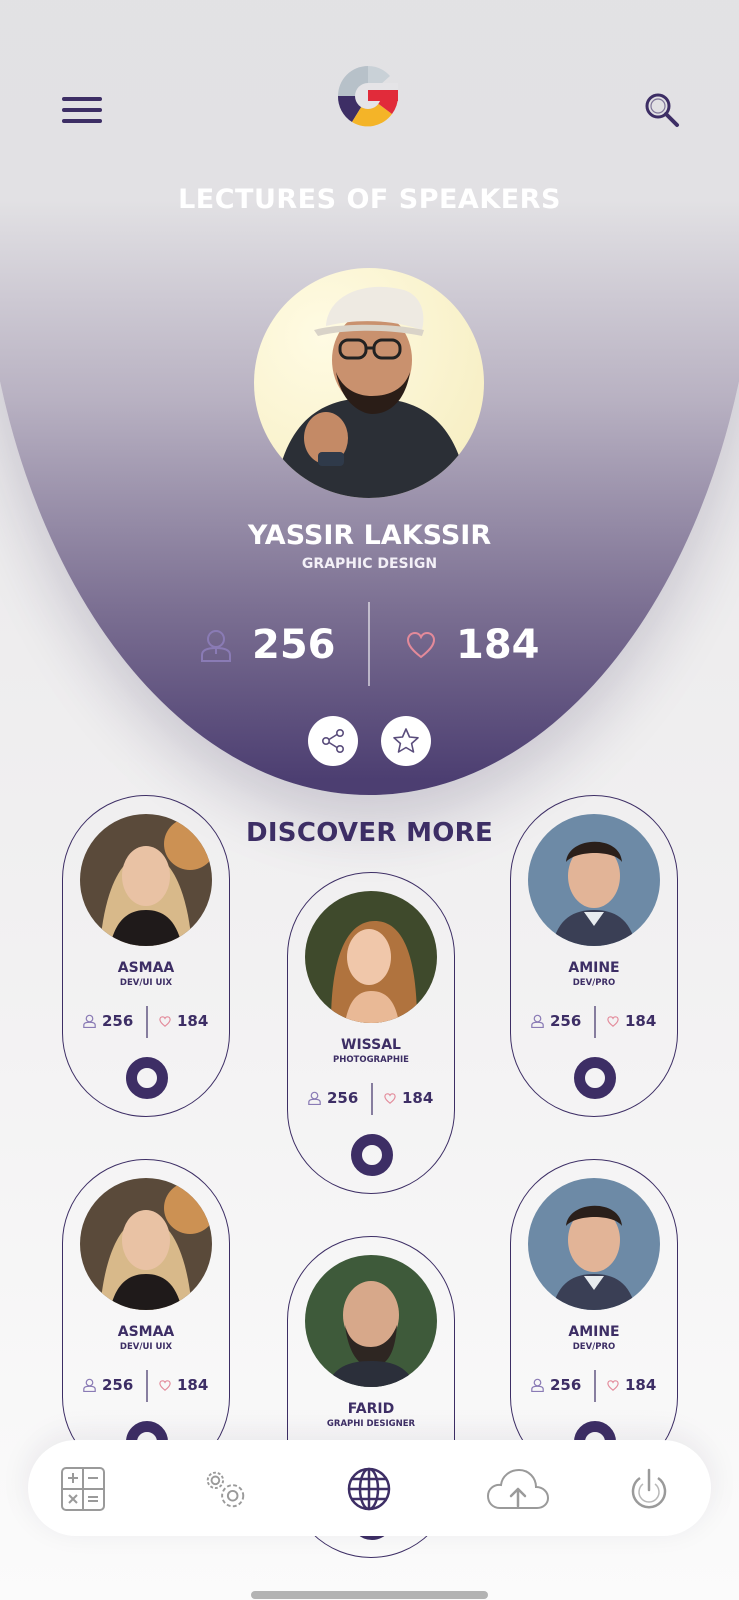 The width and height of the screenshot is (739, 1600). Describe the element at coordinates (371, 1045) in the screenshot. I see `speaker-name: WISSAL` at that location.